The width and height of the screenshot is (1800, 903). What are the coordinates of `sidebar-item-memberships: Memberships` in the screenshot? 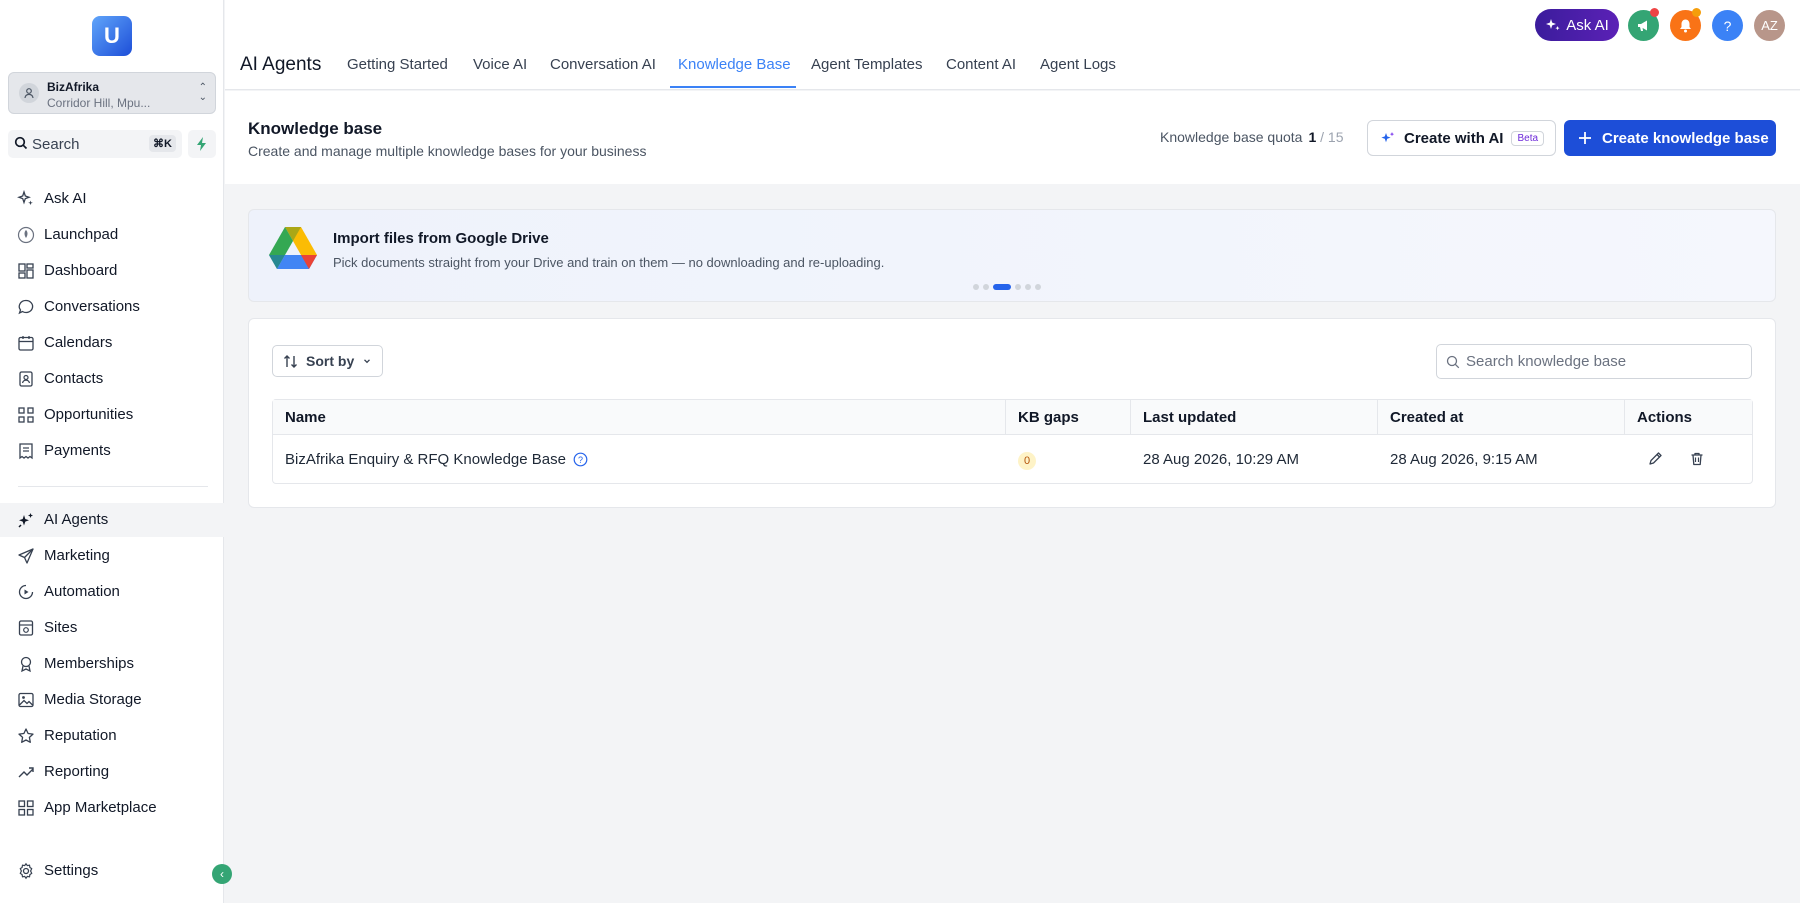 It's located at (112, 664).